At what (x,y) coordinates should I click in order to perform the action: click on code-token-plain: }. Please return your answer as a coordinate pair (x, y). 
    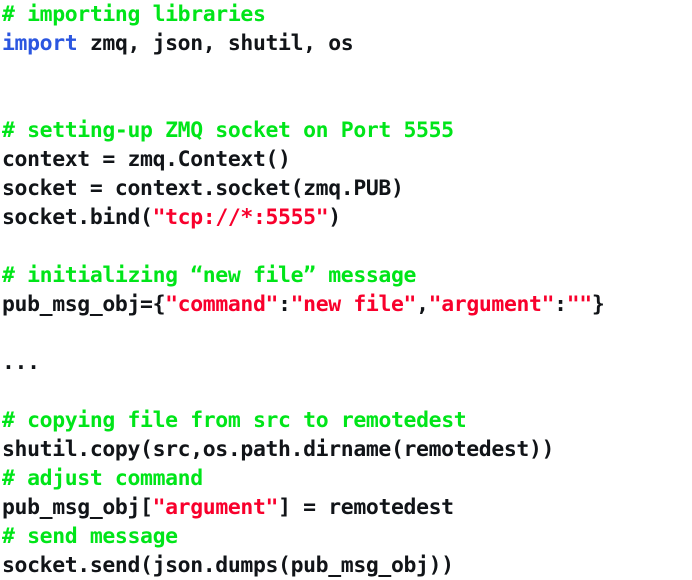
    Looking at the image, I should click on (598, 304).